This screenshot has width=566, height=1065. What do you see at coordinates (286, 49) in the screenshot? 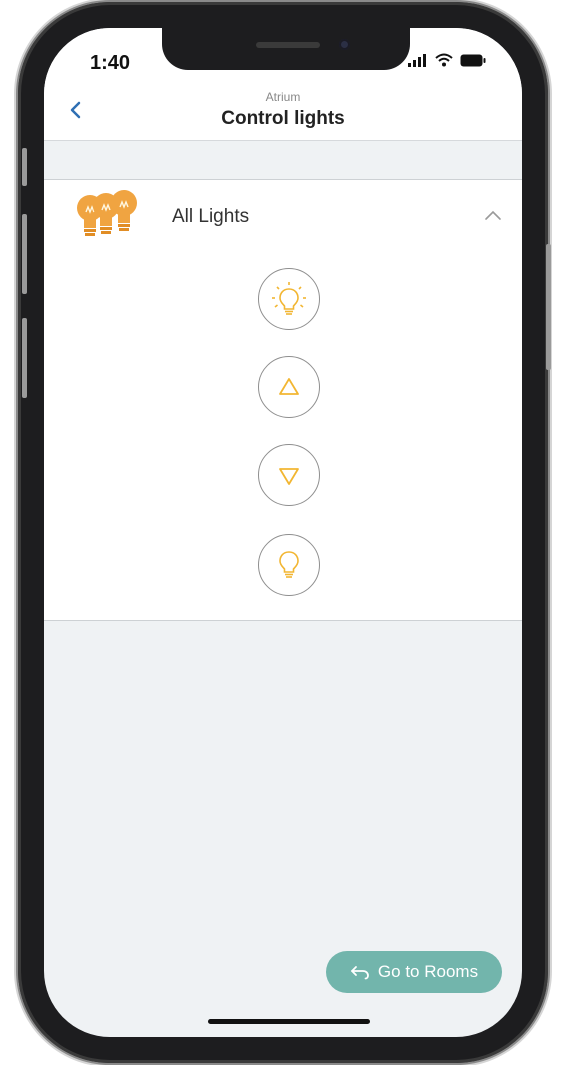
I see `notch` at bounding box center [286, 49].